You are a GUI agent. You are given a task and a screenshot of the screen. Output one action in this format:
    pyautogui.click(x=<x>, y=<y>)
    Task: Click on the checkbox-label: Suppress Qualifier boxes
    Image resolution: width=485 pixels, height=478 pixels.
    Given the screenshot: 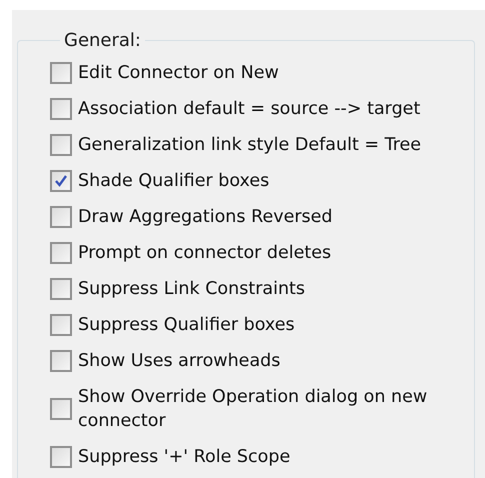 What is the action you would take?
    pyautogui.click(x=186, y=325)
    